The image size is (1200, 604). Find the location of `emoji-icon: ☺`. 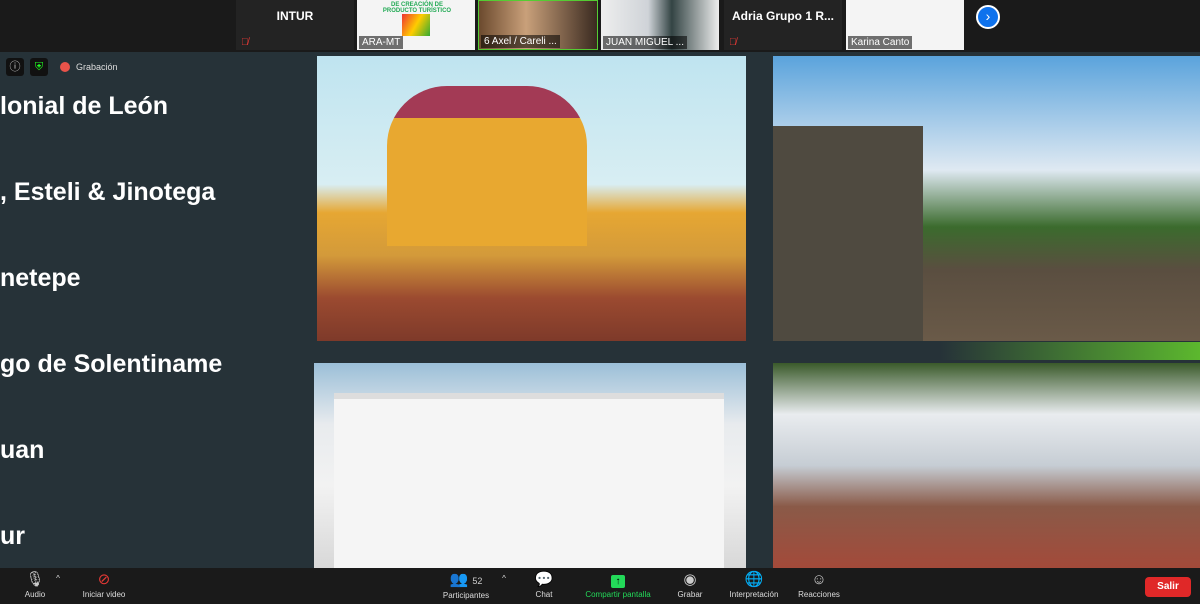

emoji-icon: ☺ is located at coordinates (819, 579).